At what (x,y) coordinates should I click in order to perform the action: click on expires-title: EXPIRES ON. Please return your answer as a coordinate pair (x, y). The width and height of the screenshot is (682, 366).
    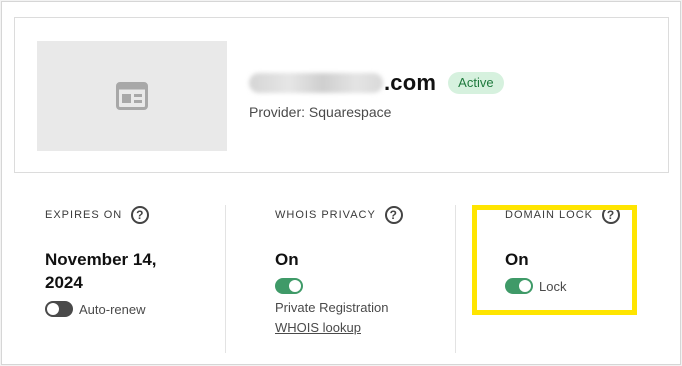
    Looking at the image, I should click on (84, 215).